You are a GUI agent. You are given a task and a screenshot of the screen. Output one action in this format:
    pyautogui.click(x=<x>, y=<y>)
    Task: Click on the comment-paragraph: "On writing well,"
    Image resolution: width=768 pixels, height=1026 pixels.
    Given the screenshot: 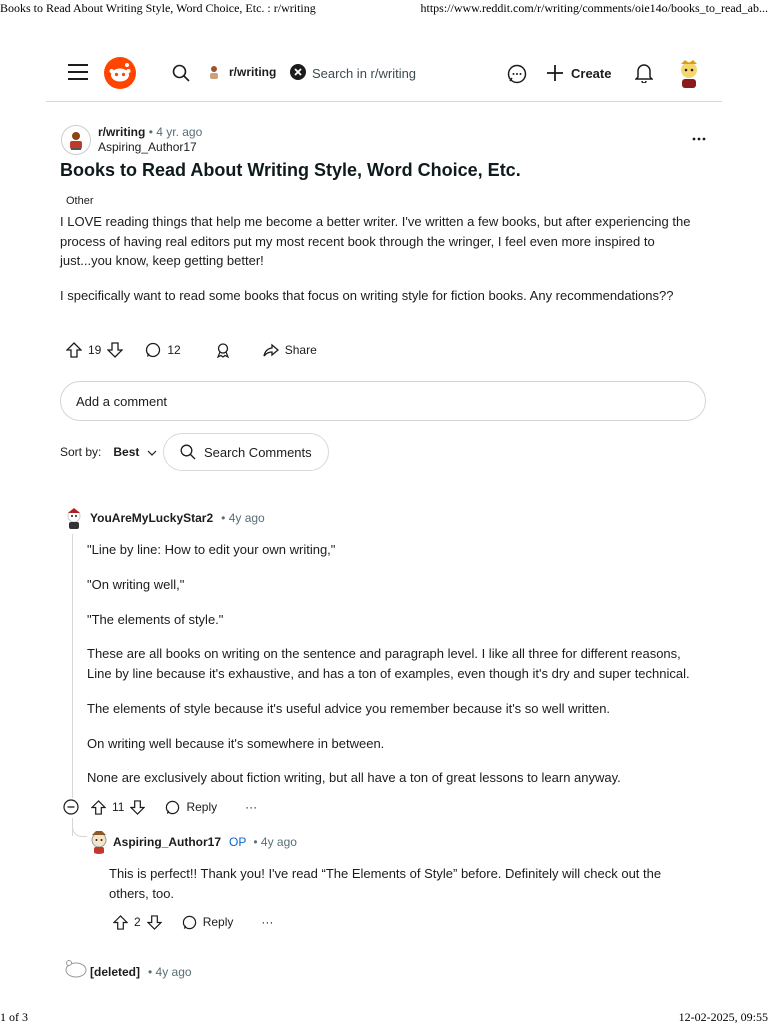 What is the action you would take?
    pyautogui.click(x=136, y=584)
    